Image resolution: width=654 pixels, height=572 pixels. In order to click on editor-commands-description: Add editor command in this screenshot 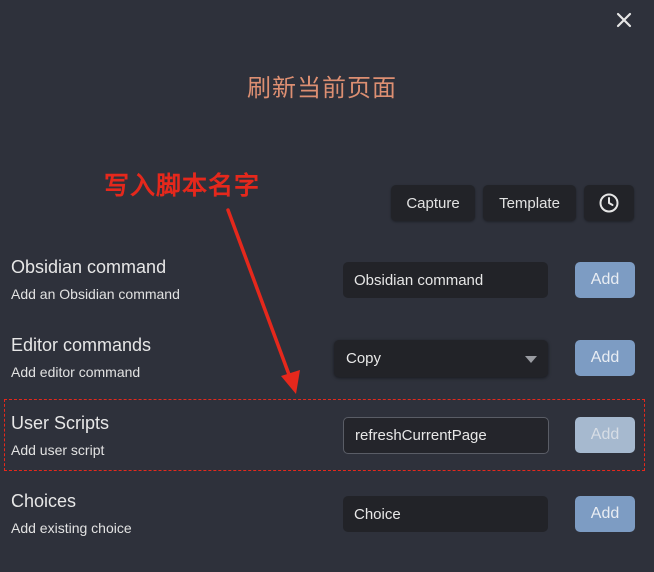, I will do `click(76, 372)`.